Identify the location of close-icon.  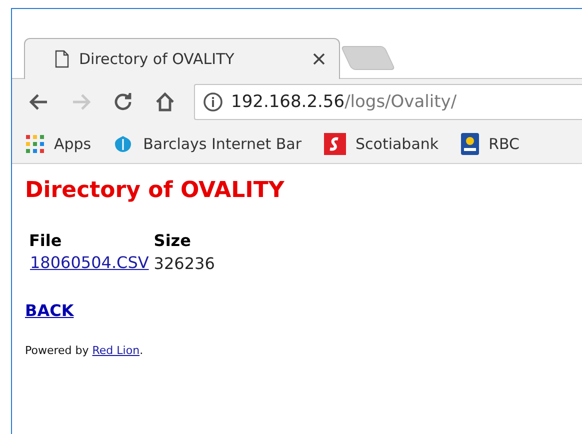
(319, 59).